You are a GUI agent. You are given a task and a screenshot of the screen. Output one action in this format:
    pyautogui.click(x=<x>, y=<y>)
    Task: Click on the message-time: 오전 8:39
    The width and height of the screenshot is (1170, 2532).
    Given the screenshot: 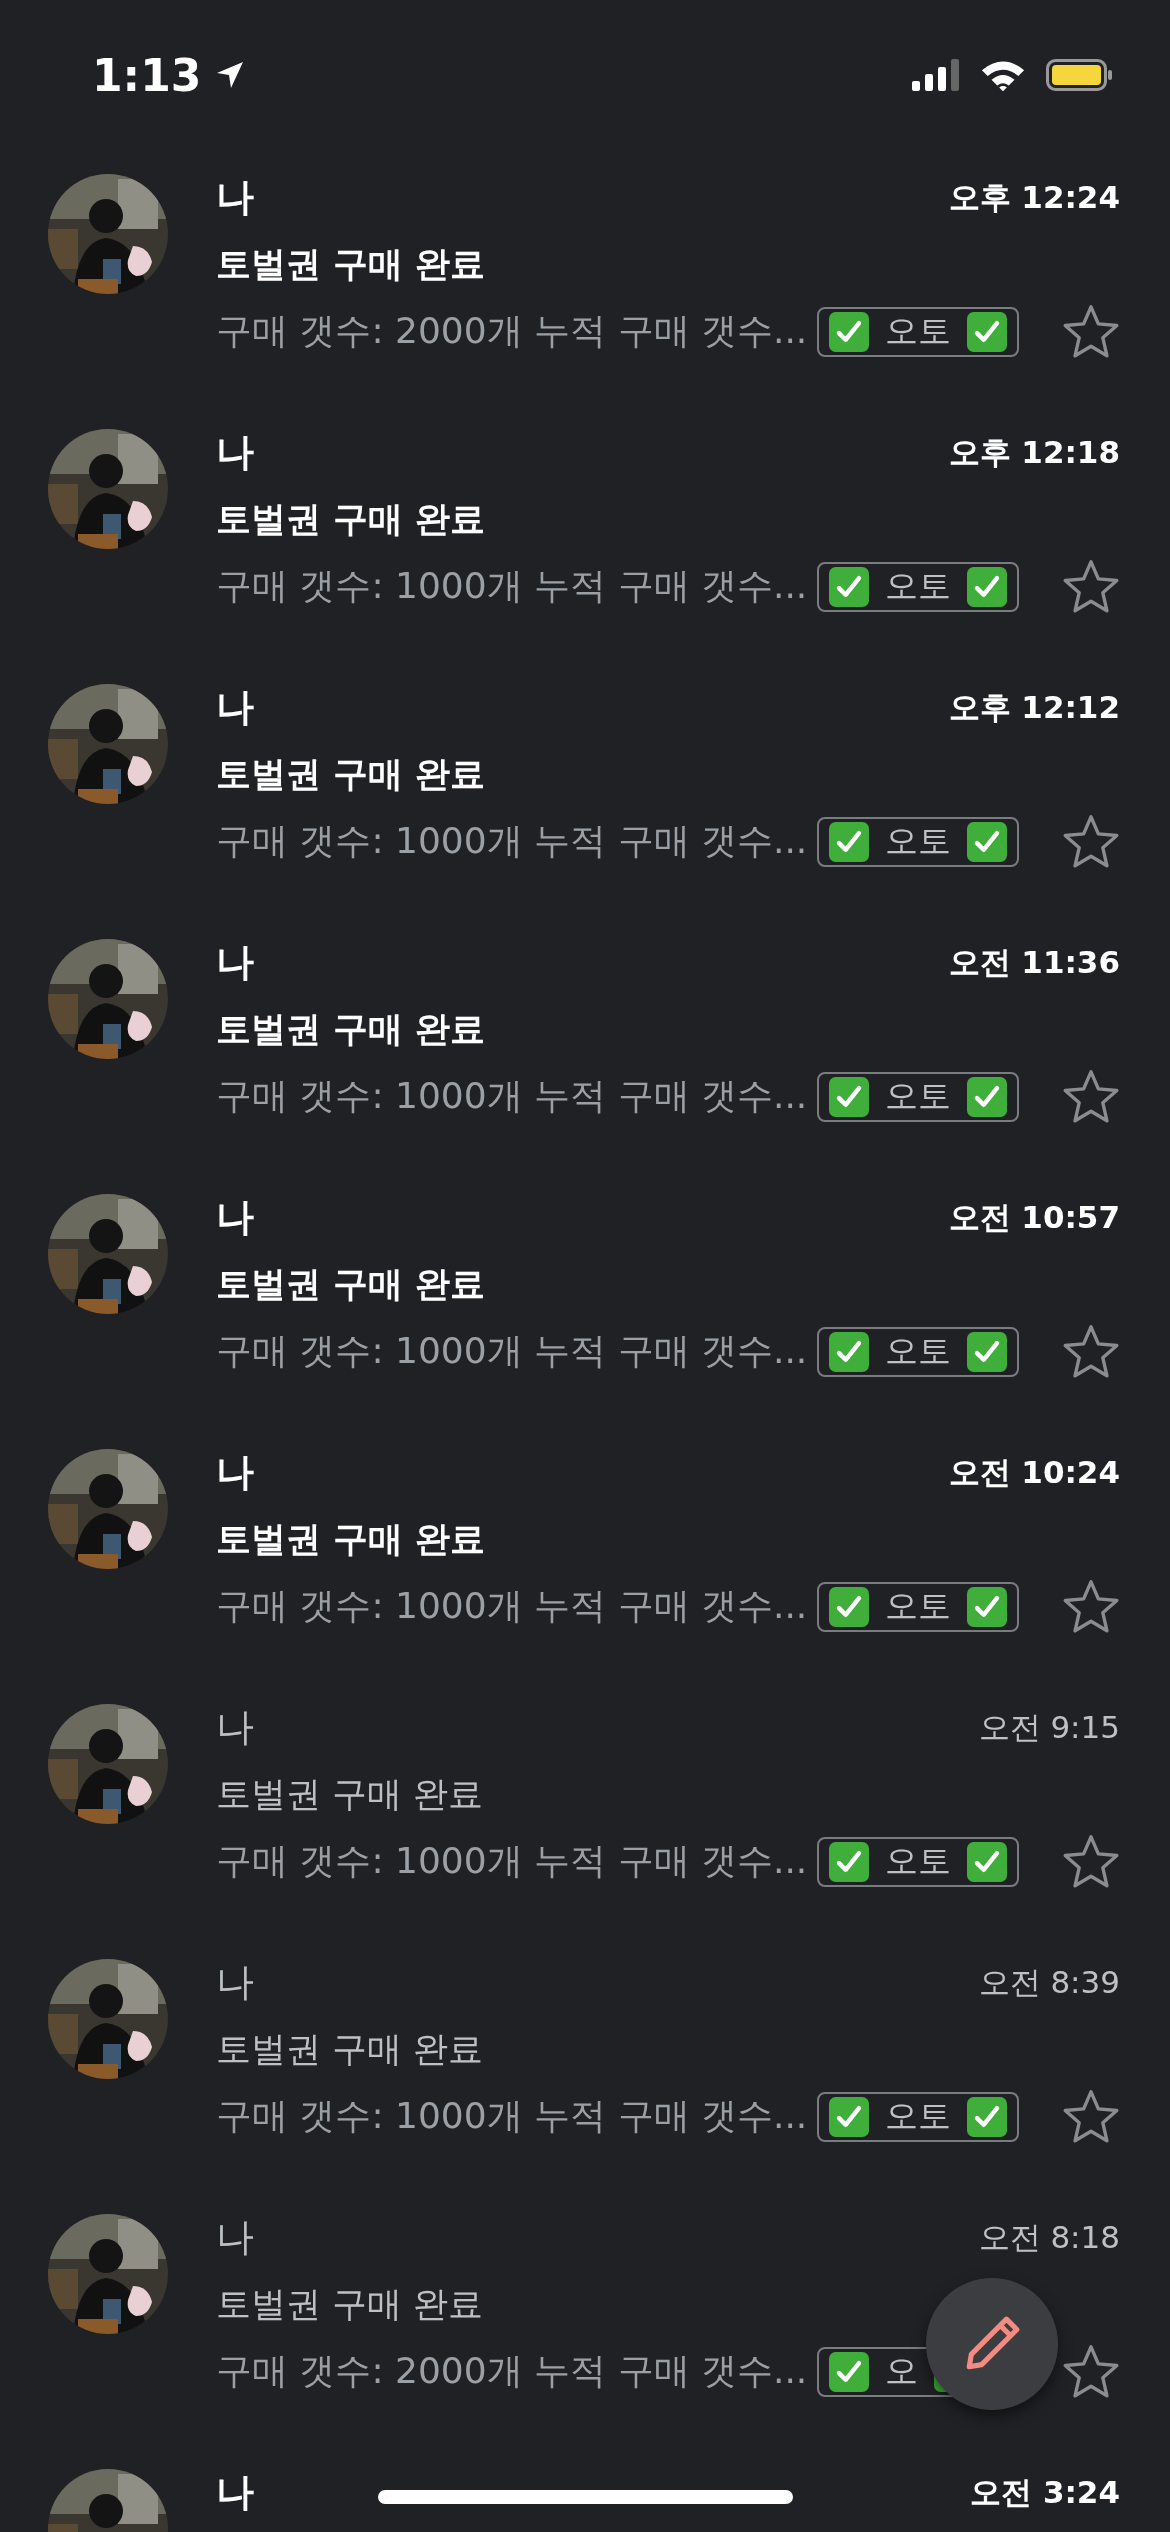 What is the action you would take?
    pyautogui.click(x=1049, y=1982)
    